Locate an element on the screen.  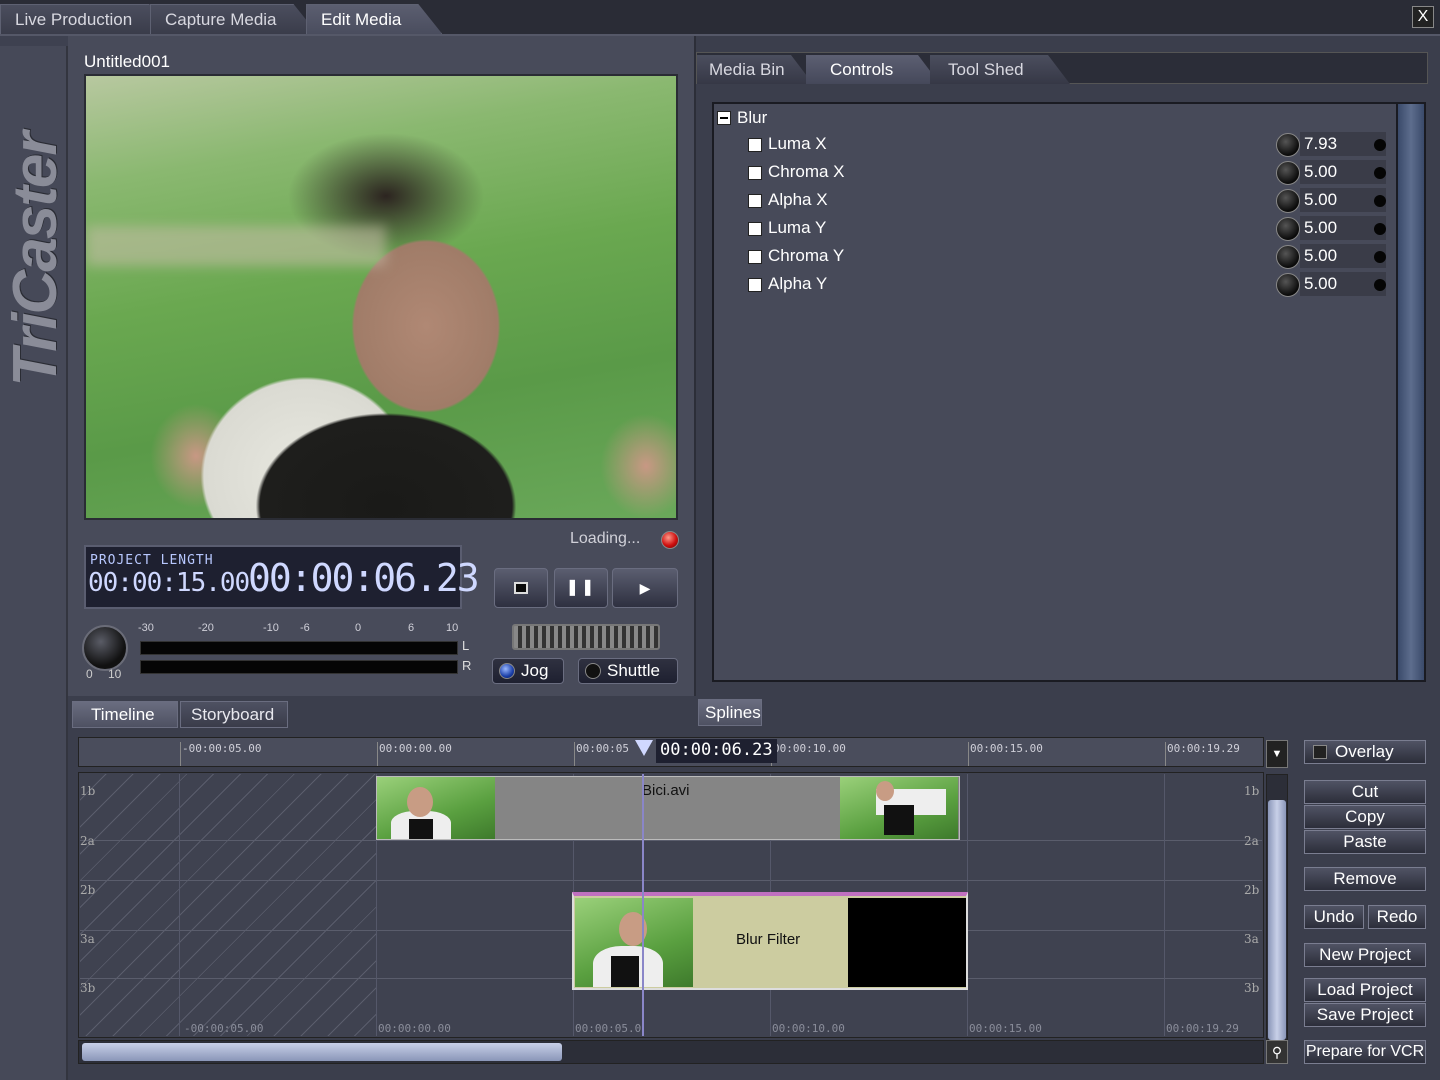
tab-edit-media: Edit Media is located at coordinates (374, 19).